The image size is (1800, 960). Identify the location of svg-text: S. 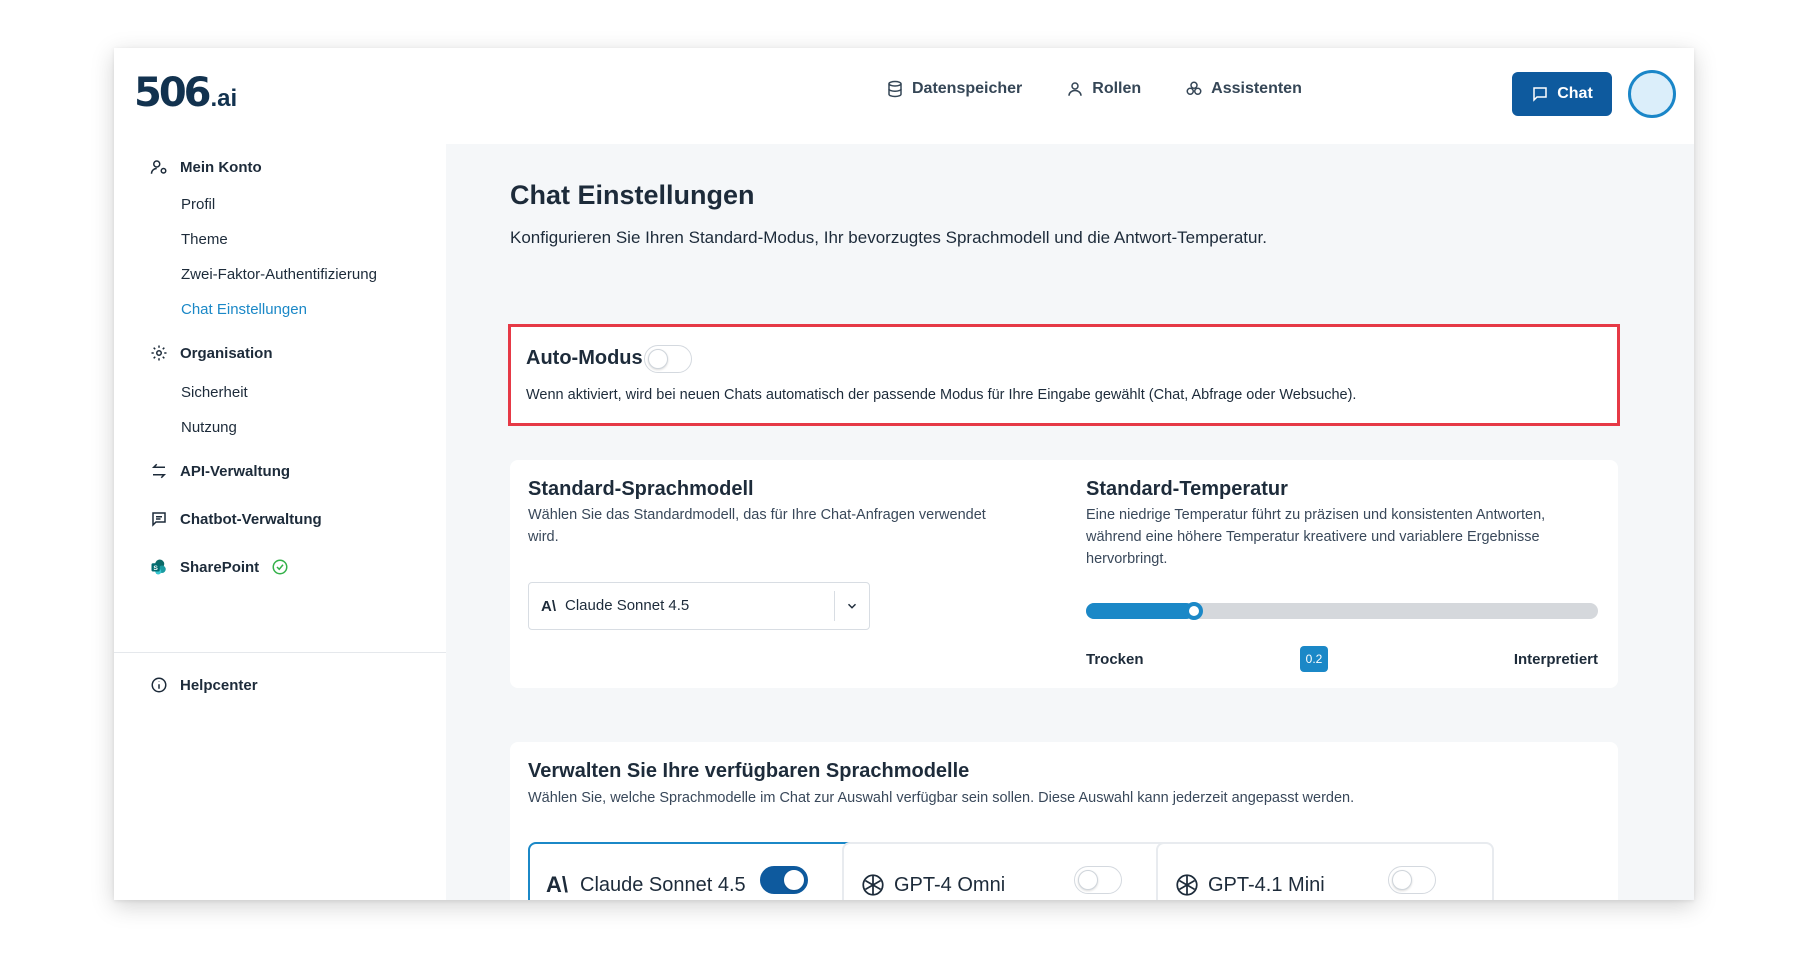
(155, 568).